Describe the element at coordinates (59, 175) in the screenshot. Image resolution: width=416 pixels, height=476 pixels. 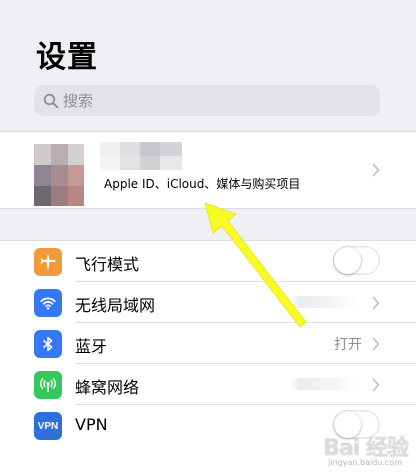
I see `avatar` at that location.